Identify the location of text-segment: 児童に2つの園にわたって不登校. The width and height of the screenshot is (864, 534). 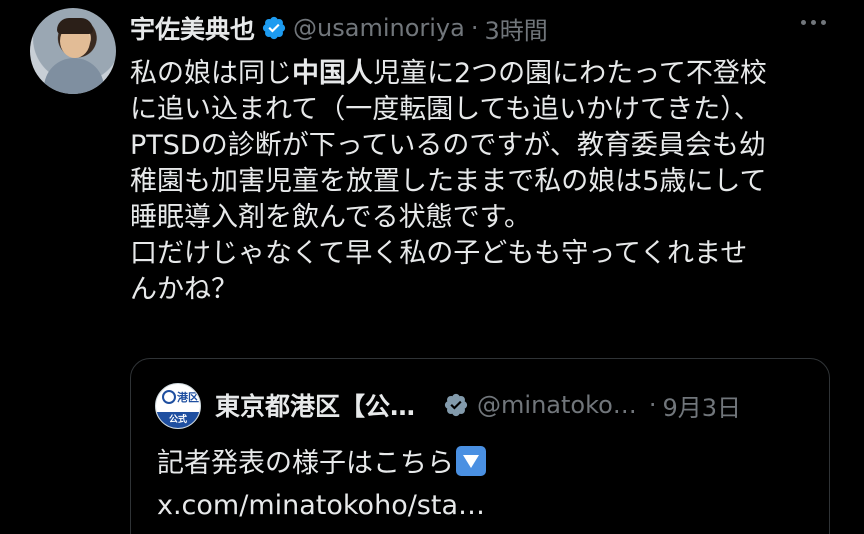
(570, 73).